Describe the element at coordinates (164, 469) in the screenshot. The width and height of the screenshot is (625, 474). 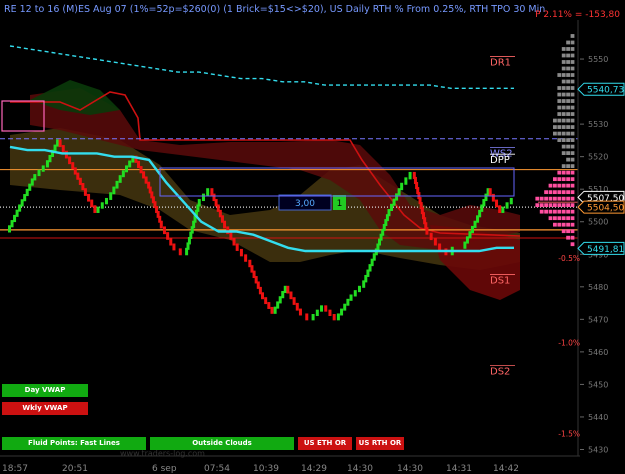
I see `x-tick-label: 6 sep` at that location.